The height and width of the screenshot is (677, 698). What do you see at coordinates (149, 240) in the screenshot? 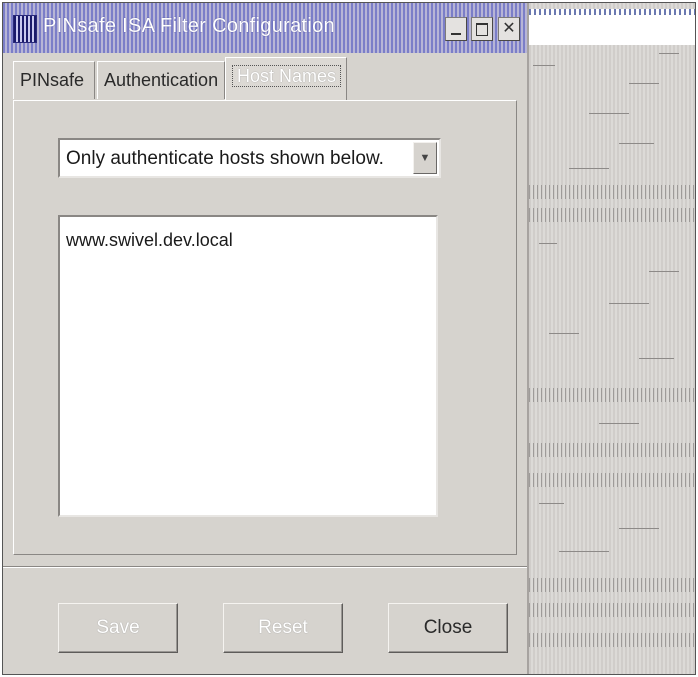
I see `host-entry: www.swivel.dev.local` at bounding box center [149, 240].